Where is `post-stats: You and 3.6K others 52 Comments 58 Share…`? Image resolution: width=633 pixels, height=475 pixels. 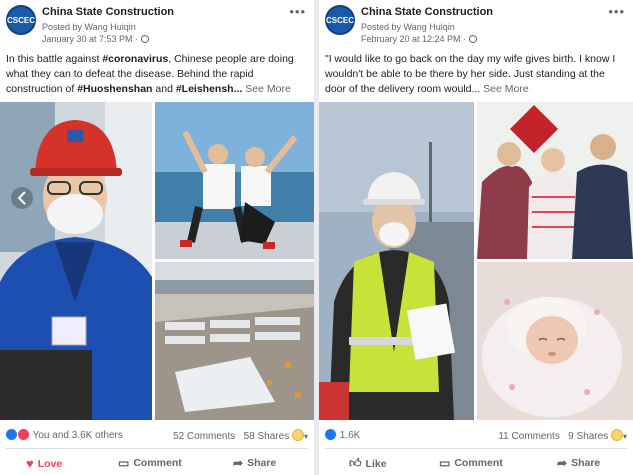
post-stats: You and 3.6K others 52 Comments 58 Share… is located at coordinates (157, 435).